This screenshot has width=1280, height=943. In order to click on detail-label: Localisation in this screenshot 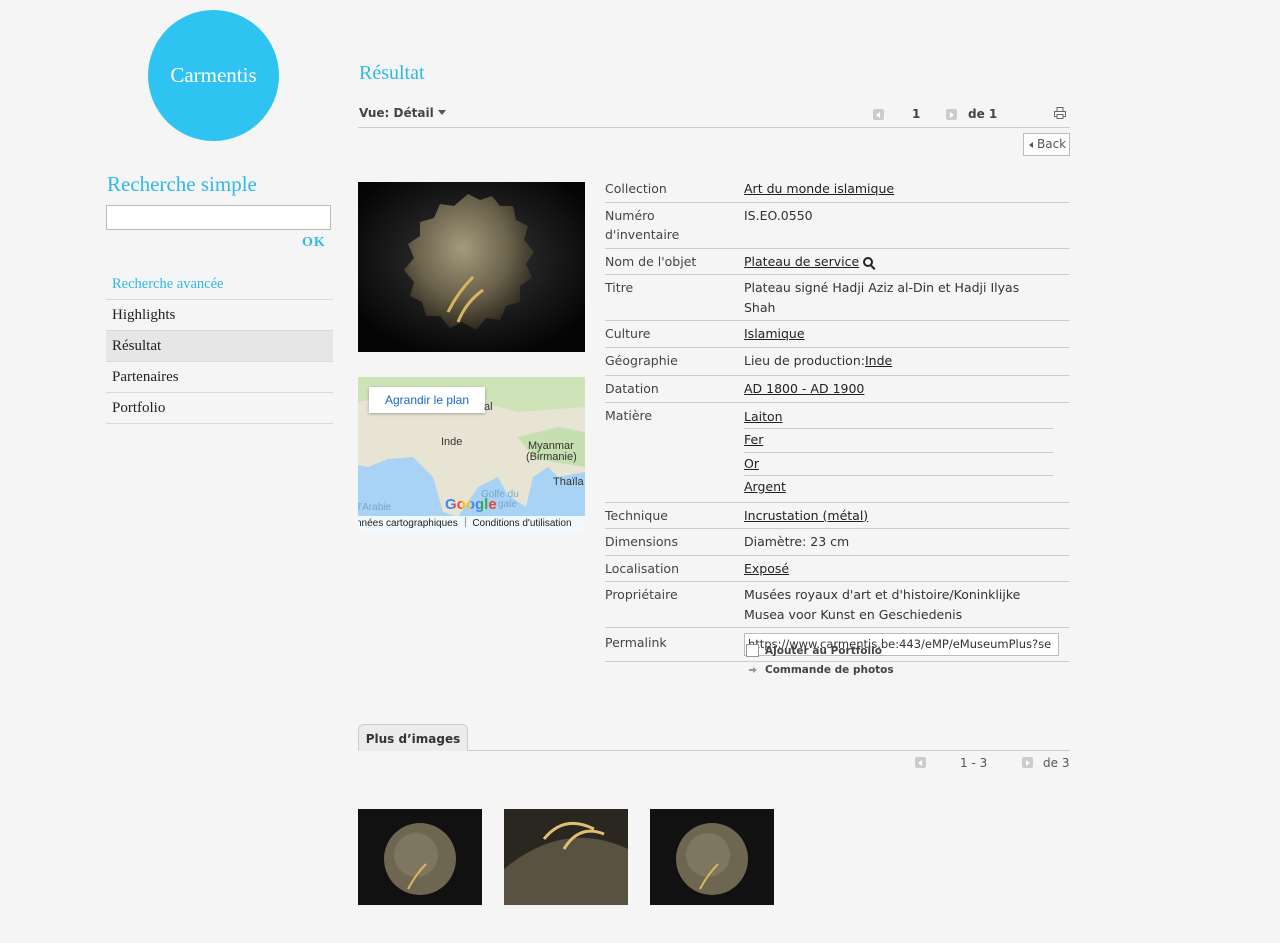, I will do `click(642, 568)`.